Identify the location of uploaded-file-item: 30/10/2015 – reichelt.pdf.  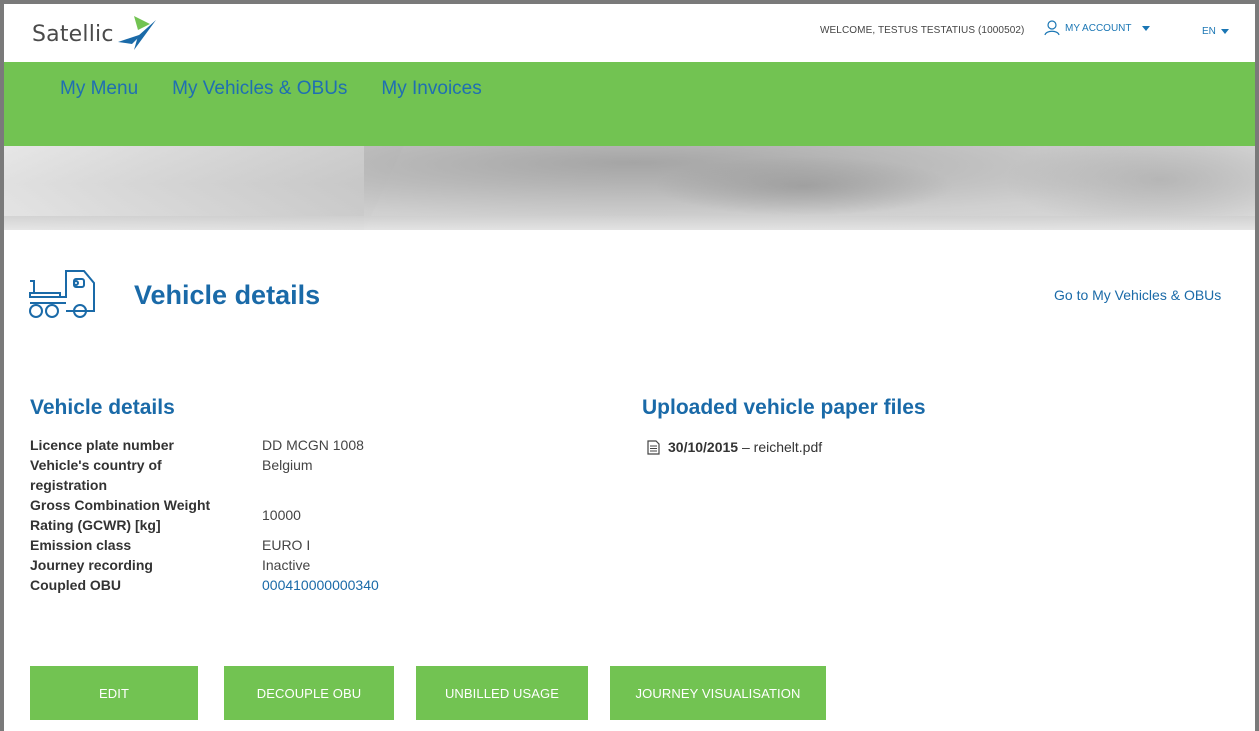
(734, 447).